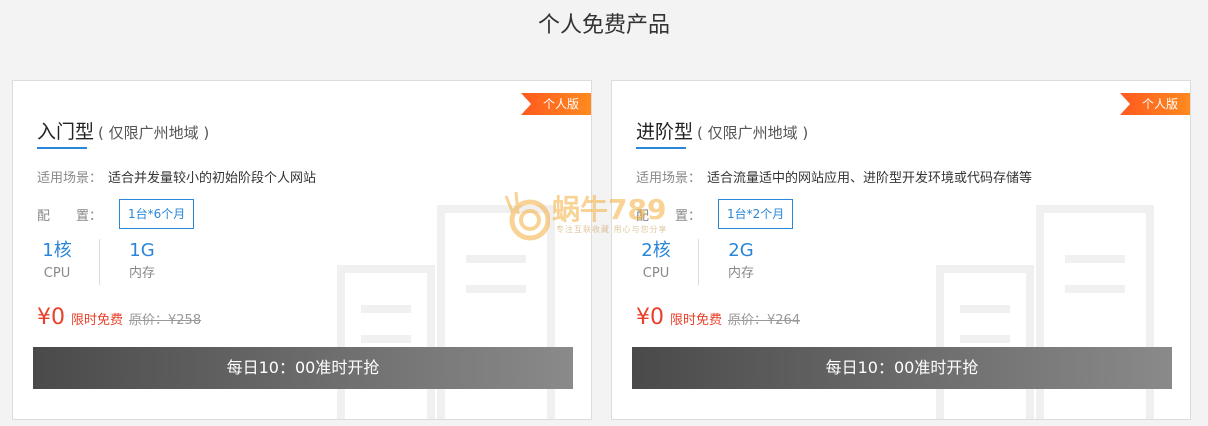  Describe the element at coordinates (603, 25) in the screenshot. I see `page-title: 个人免费产品` at that location.